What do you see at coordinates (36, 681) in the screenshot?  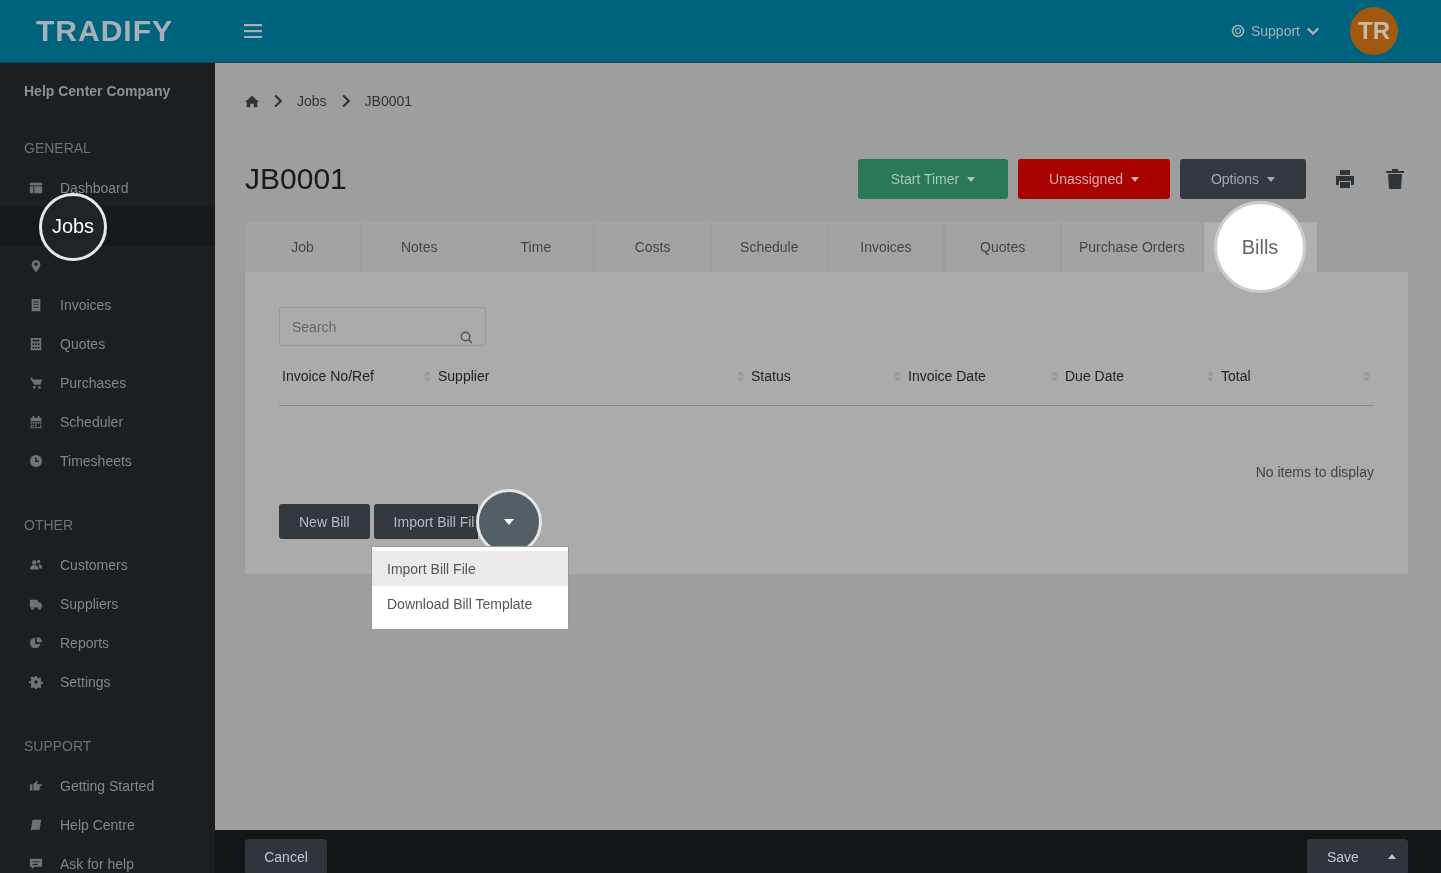 I see `gear-icon` at bounding box center [36, 681].